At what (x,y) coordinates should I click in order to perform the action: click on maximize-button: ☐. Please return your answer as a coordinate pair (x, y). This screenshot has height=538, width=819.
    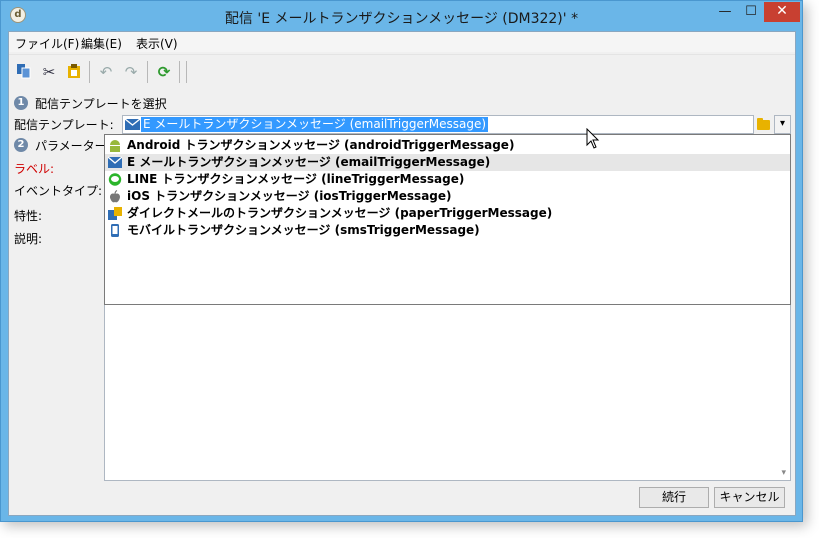
    Looking at the image, I should click on (751, 12).